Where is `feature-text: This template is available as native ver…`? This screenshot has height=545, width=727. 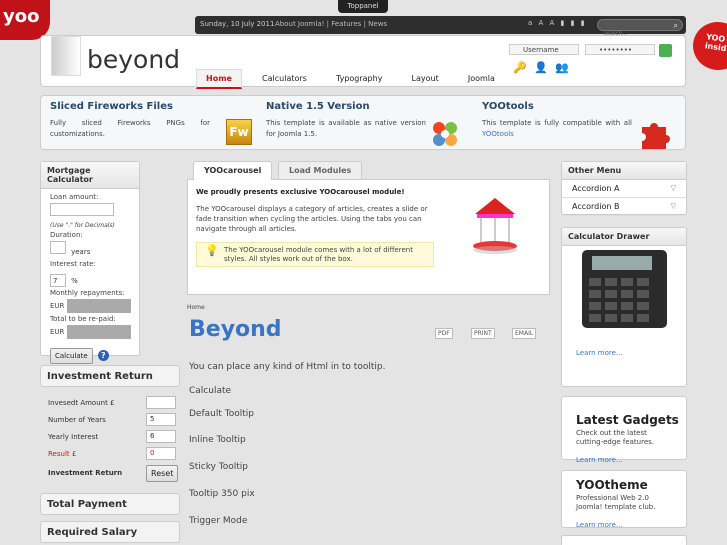 feature-text: This template is available as native ver… is located at coordinates (346, 128).